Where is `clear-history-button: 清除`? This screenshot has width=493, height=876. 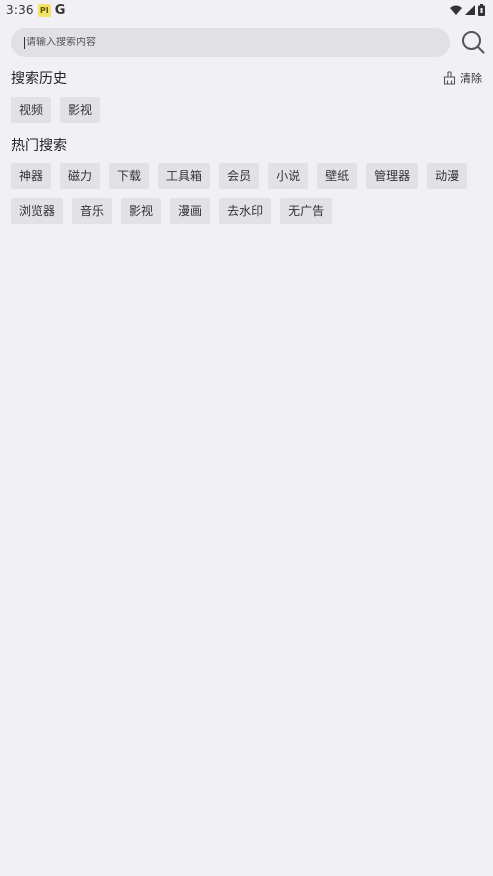
clear-history-button: 清除 is located at coordinates (462, 78).